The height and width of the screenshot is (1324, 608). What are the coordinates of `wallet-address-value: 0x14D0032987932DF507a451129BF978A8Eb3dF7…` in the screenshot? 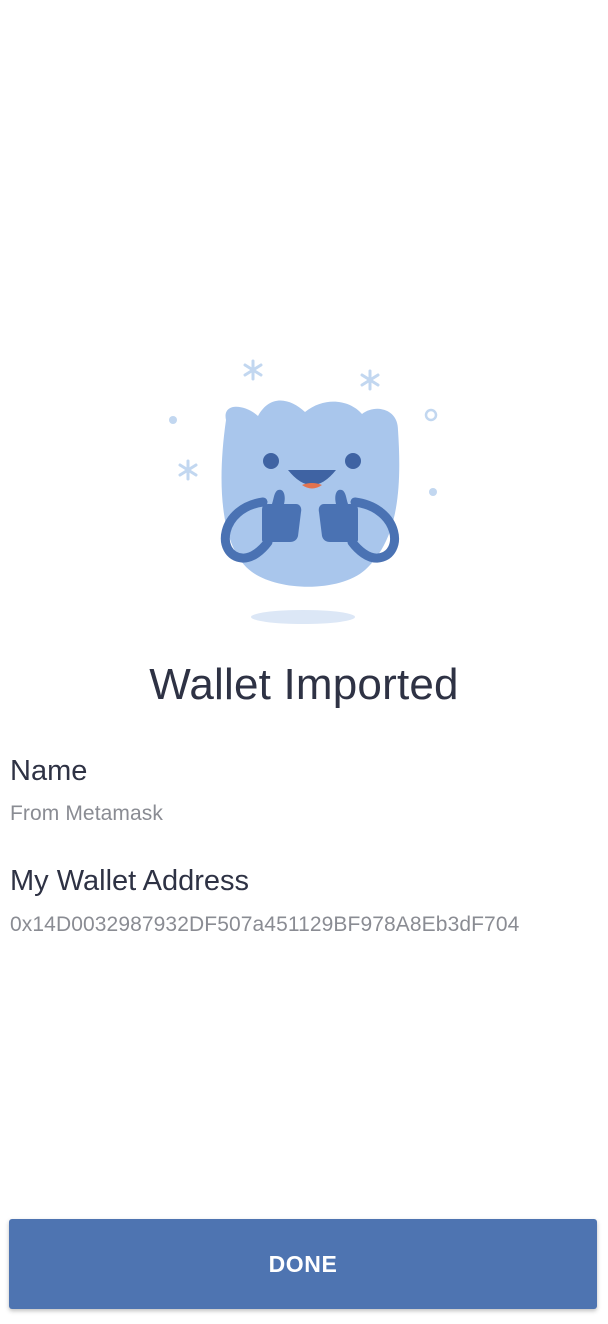 It's located at (265, 924).